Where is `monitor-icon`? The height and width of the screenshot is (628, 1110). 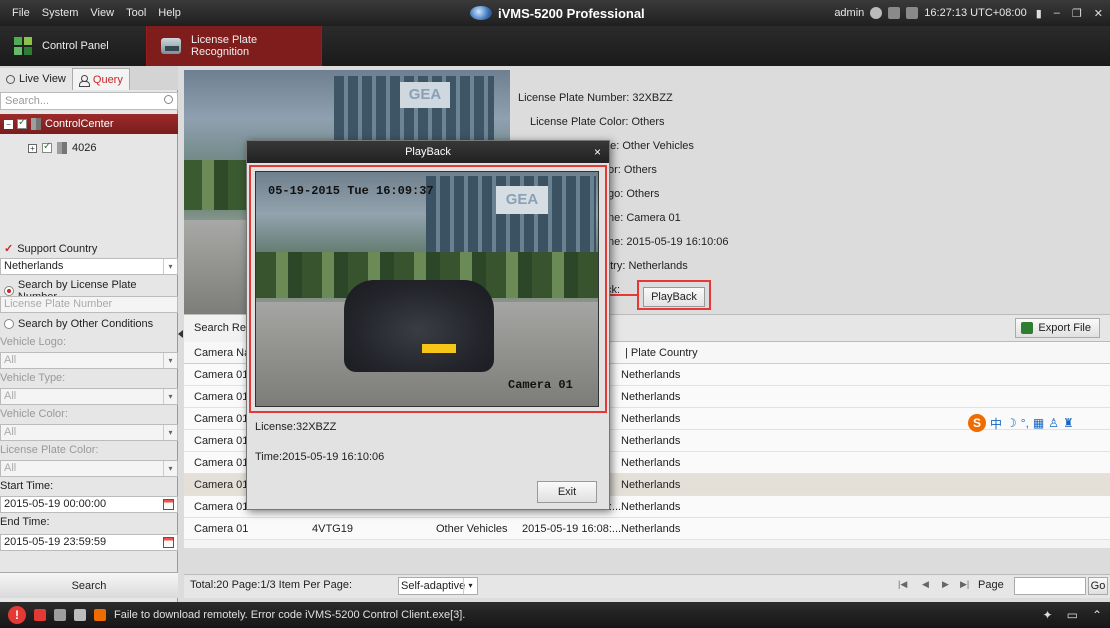 monitor-icon is located at coordinates (80, 615).